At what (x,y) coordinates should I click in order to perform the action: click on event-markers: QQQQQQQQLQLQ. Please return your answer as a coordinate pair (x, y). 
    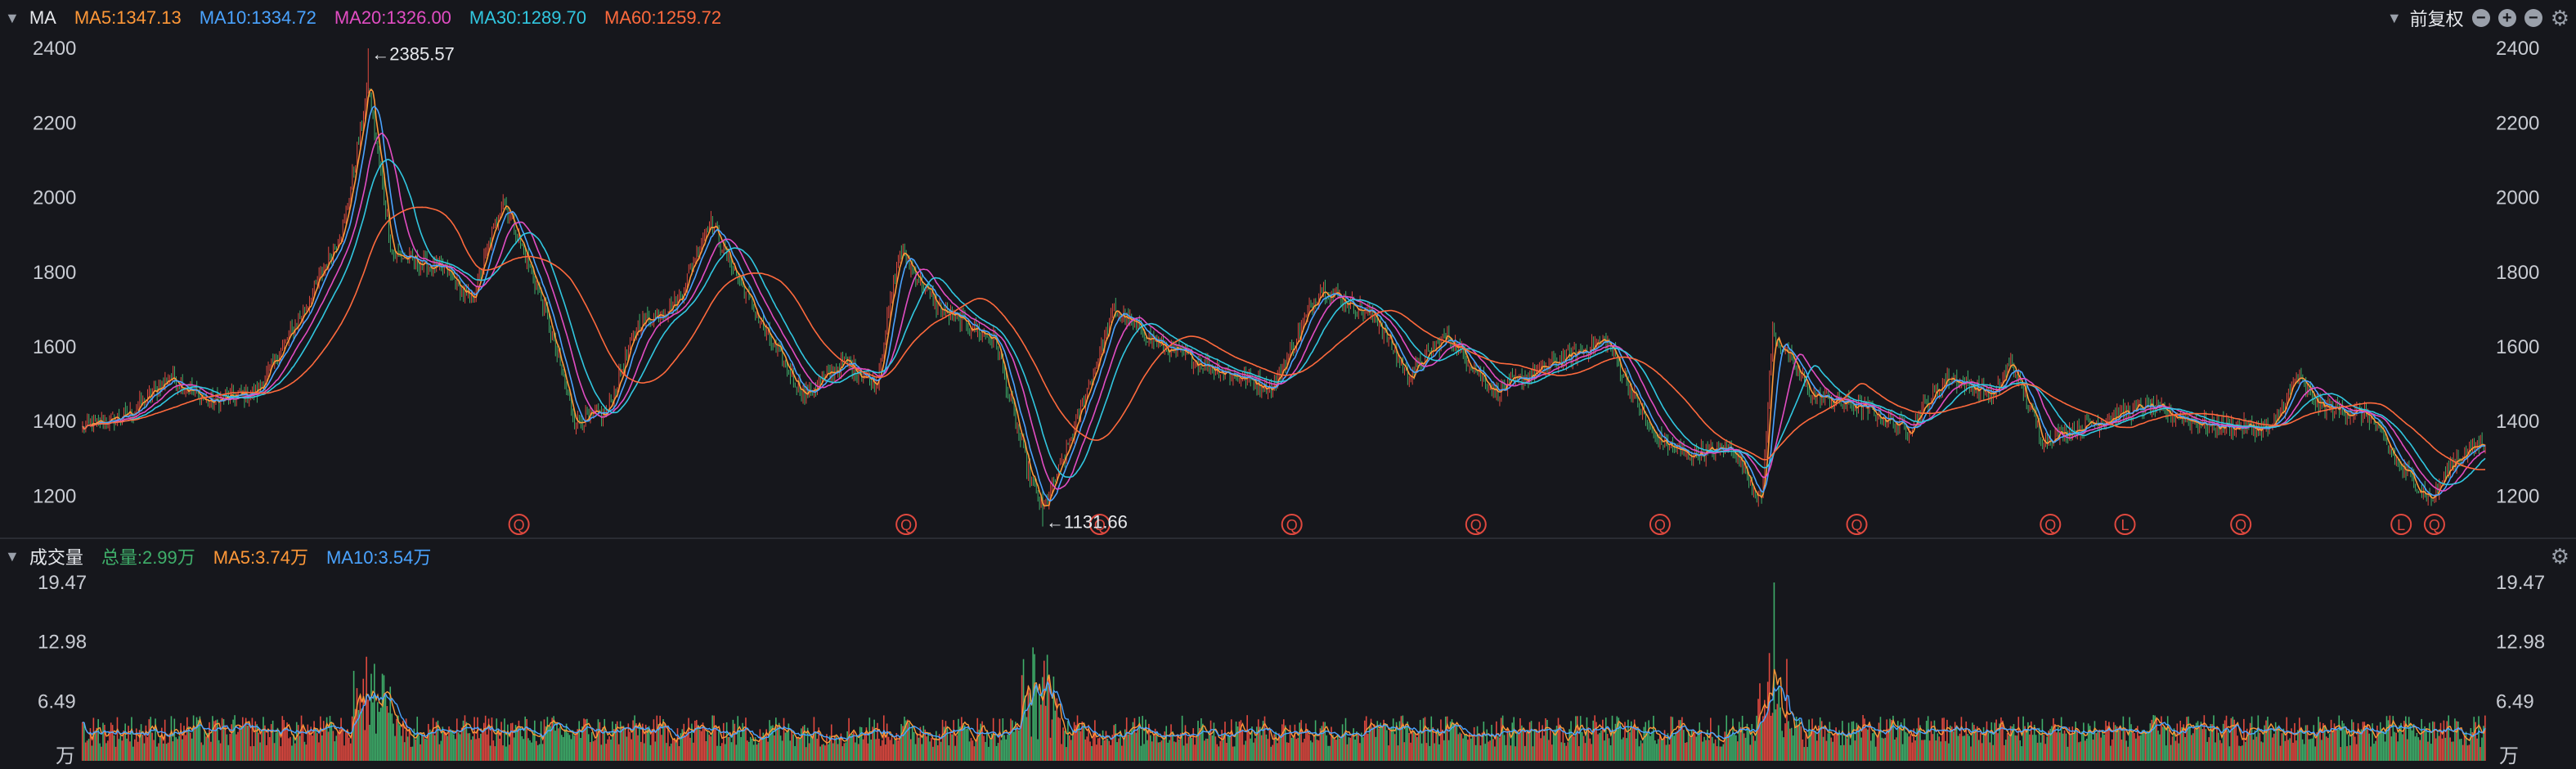
    Looking at the image, I should click on (1476, 524).